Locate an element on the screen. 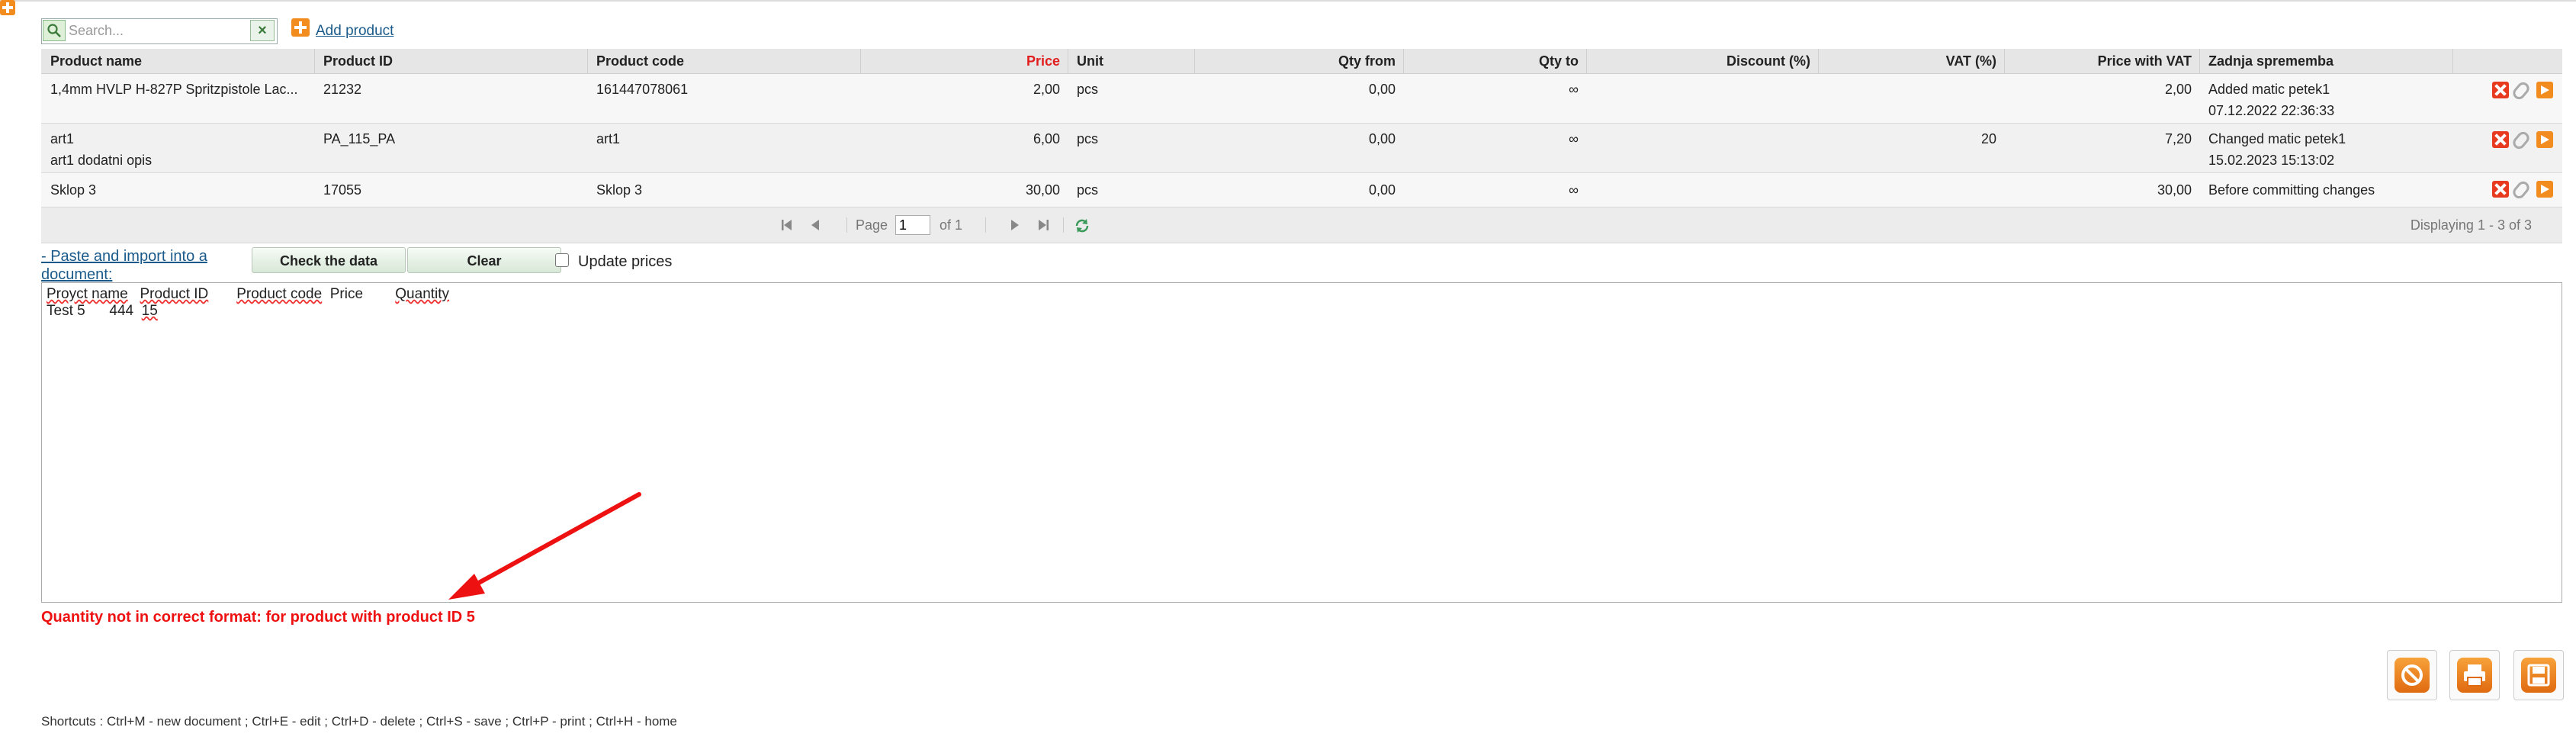 Image resolution: width=2576 pixels, height=740 pixels. cell-vat: 20 is located at coordinates (1988, 138).